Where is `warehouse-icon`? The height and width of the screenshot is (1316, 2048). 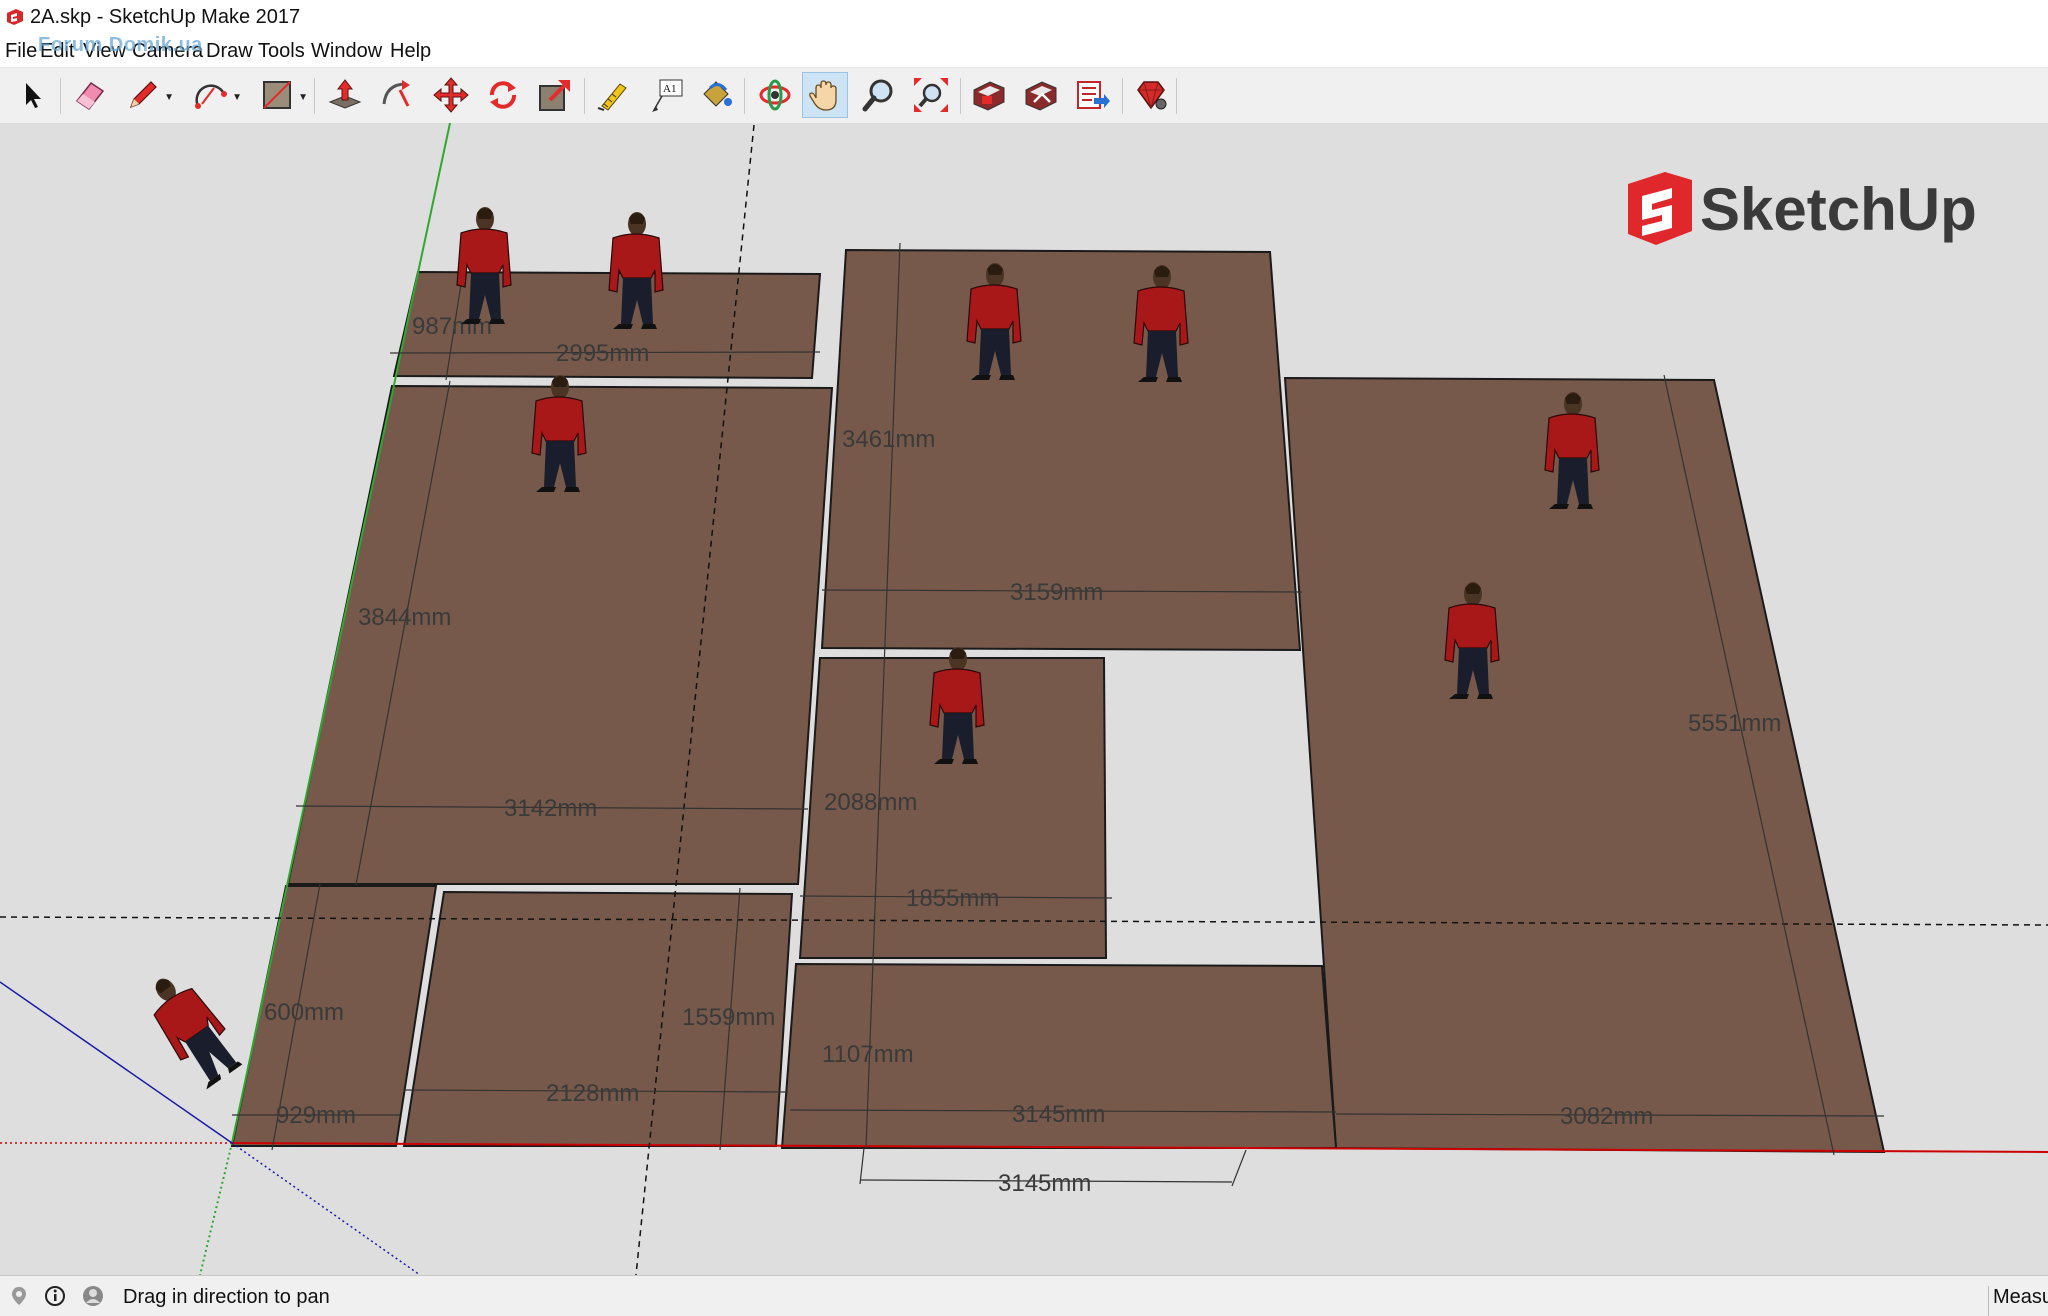
warehouse-icon is located at coordinates (989, 96).